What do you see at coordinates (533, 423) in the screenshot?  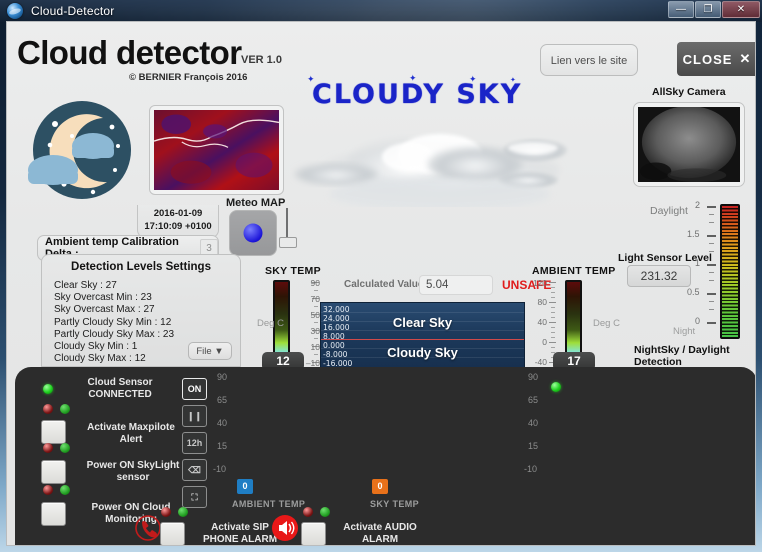 I see `y-axis-tick-right: 40` at bounding box center [533, 423].